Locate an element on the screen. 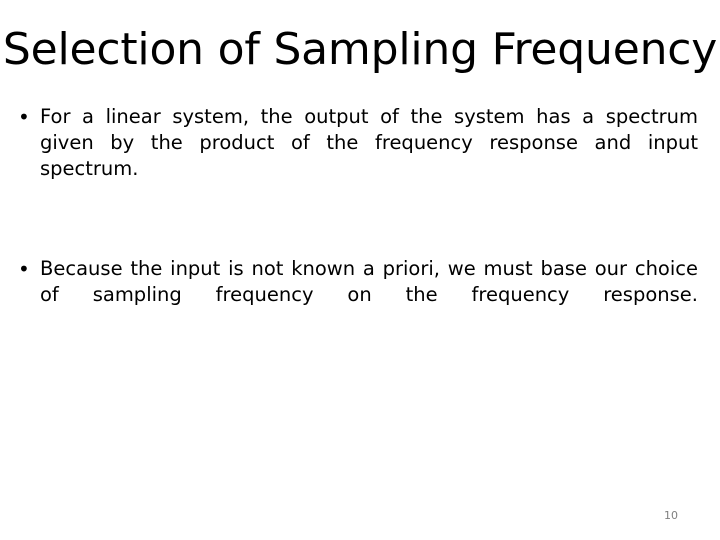 This screenshot has width=720, height=540. page-title: Selection of Sampling Frequency is located at coordinates (360, 49).